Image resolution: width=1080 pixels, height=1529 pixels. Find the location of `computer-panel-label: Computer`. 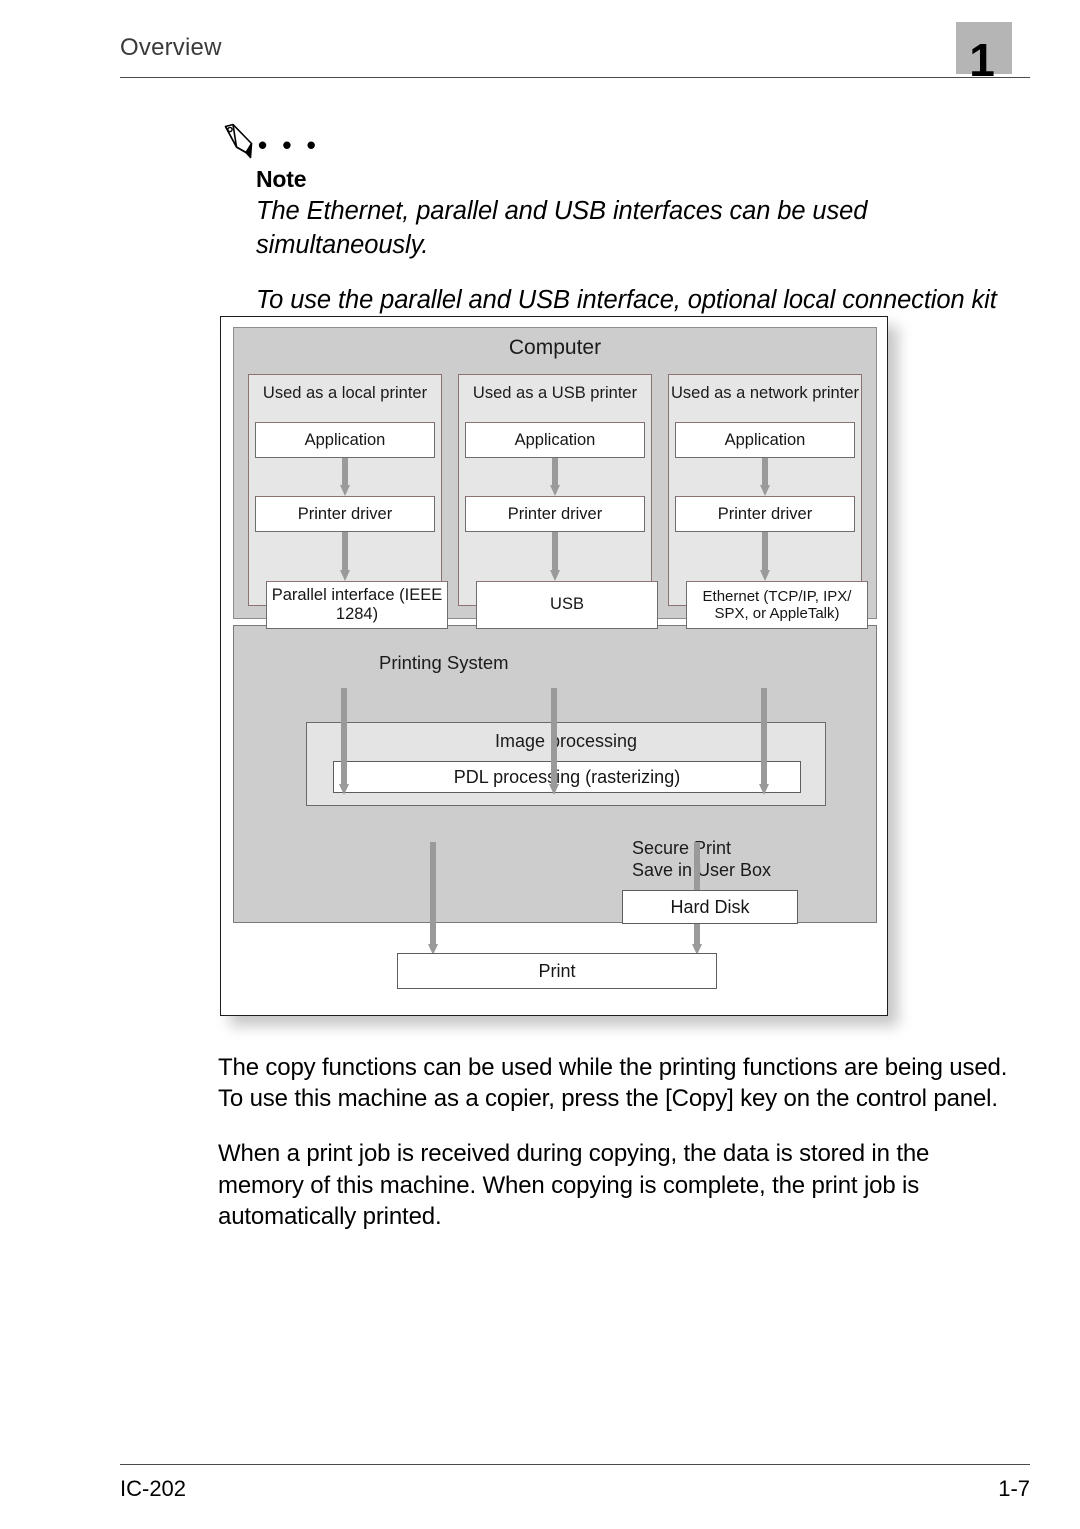

computer-panel-label: Computer is located at coordinates (555, 347).